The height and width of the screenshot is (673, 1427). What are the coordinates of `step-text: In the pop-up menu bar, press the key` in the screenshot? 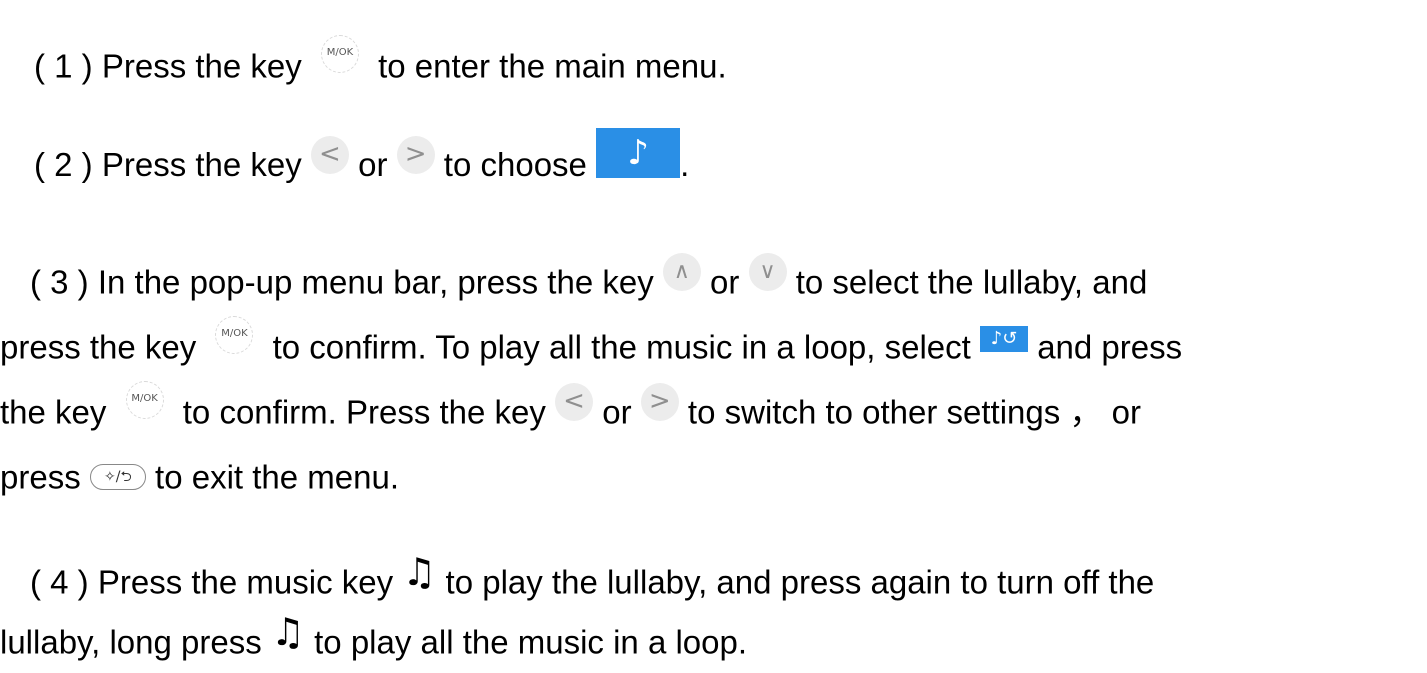 It's located at (375, 282).